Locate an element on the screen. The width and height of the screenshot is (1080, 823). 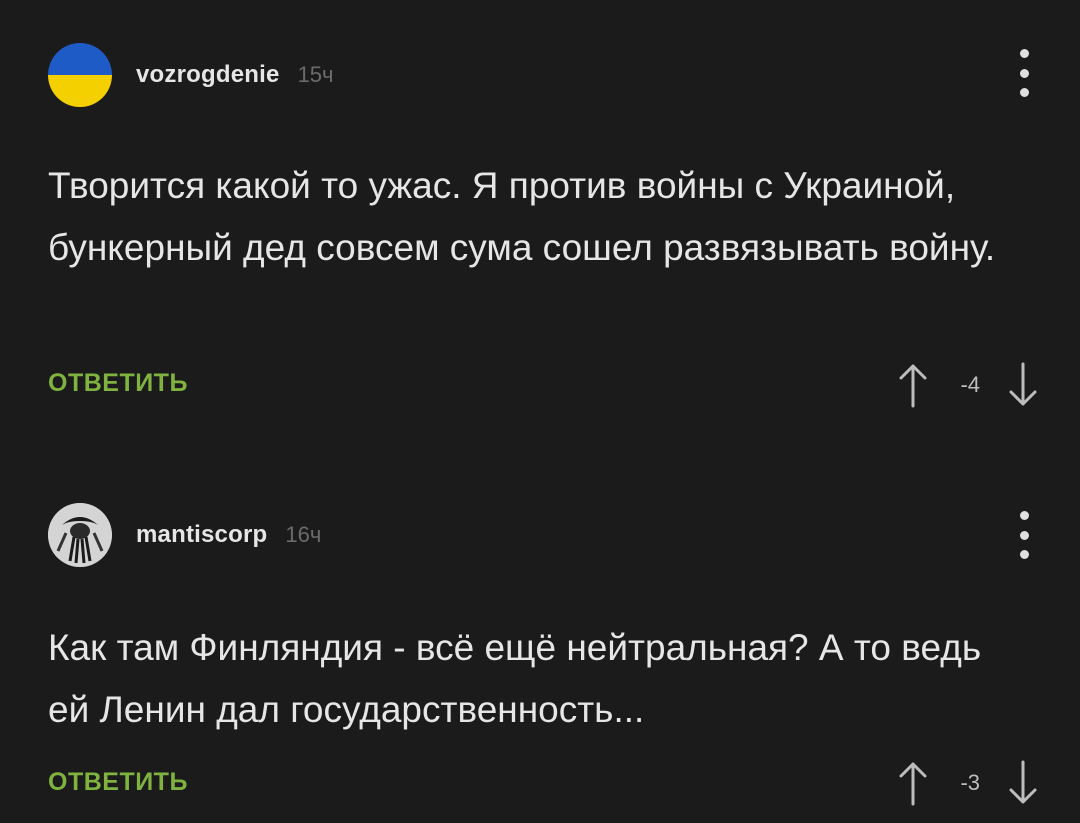
vote-controls: -4 is located at coordinates (968, 385).